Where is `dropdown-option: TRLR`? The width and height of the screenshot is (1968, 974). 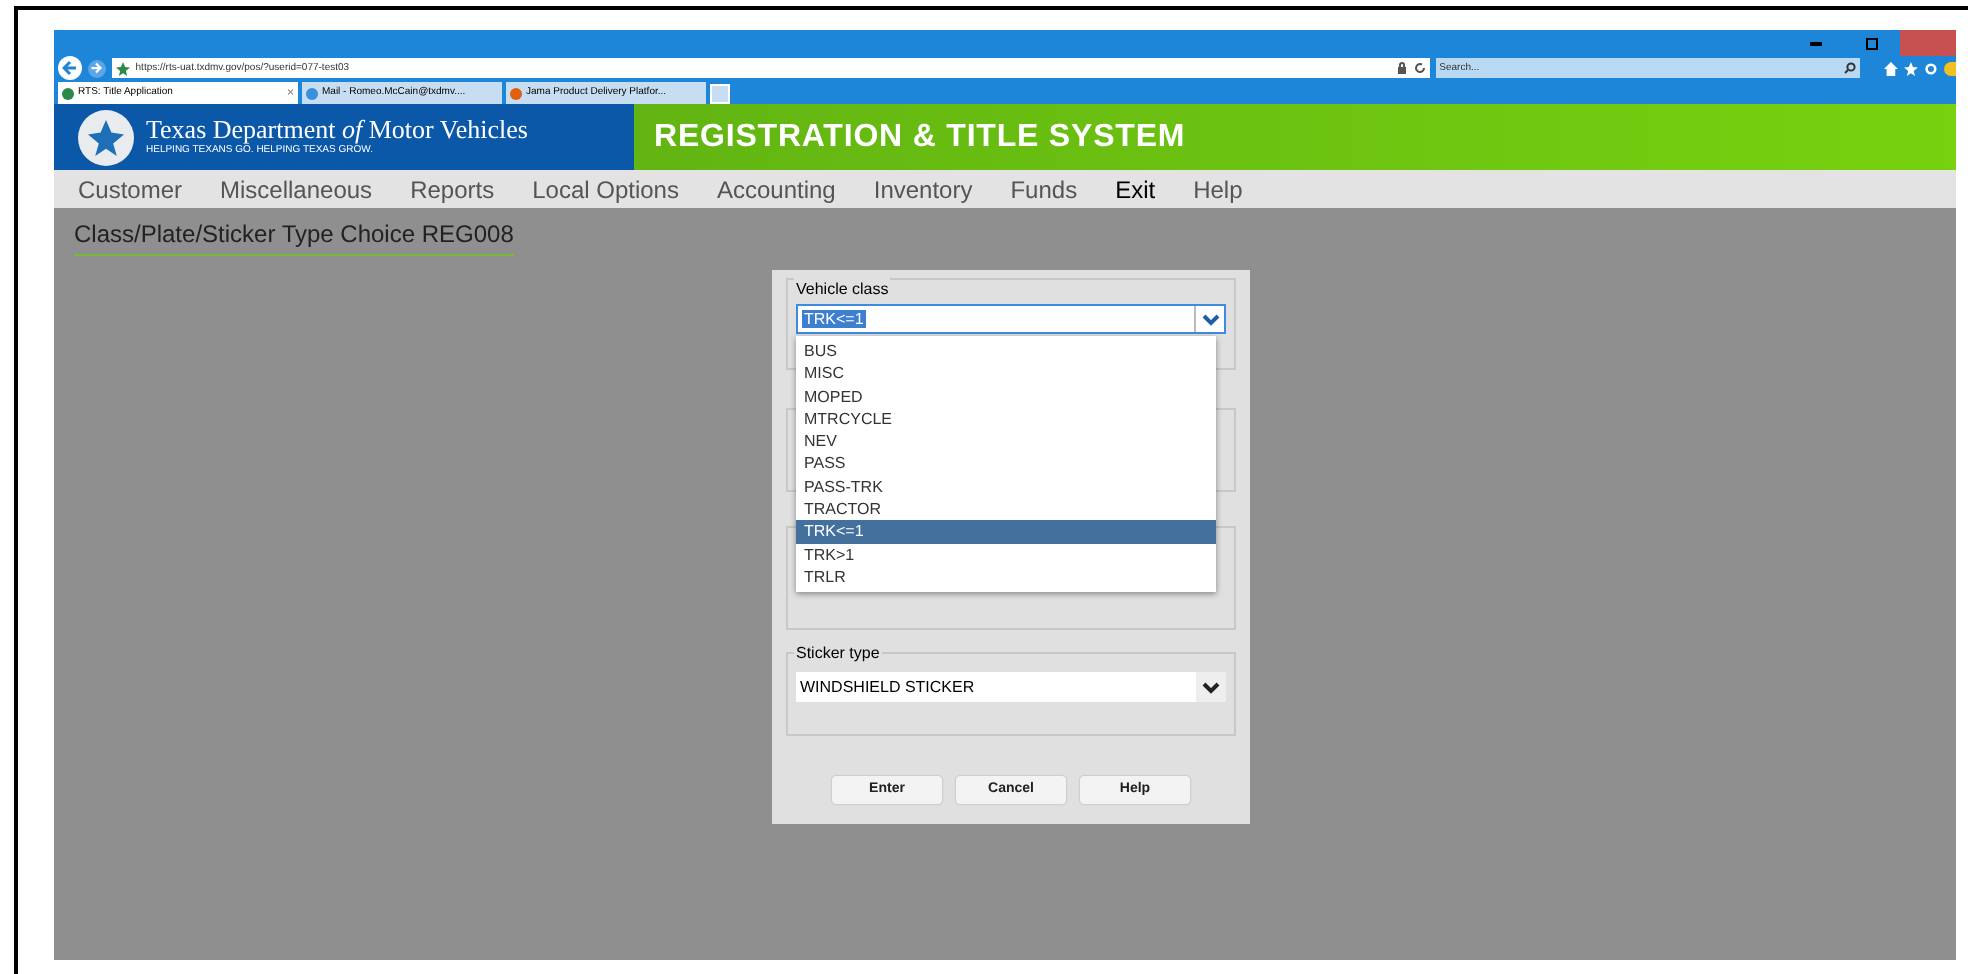
dropdown-option: TRLR is located at coordinates (1006, 577).